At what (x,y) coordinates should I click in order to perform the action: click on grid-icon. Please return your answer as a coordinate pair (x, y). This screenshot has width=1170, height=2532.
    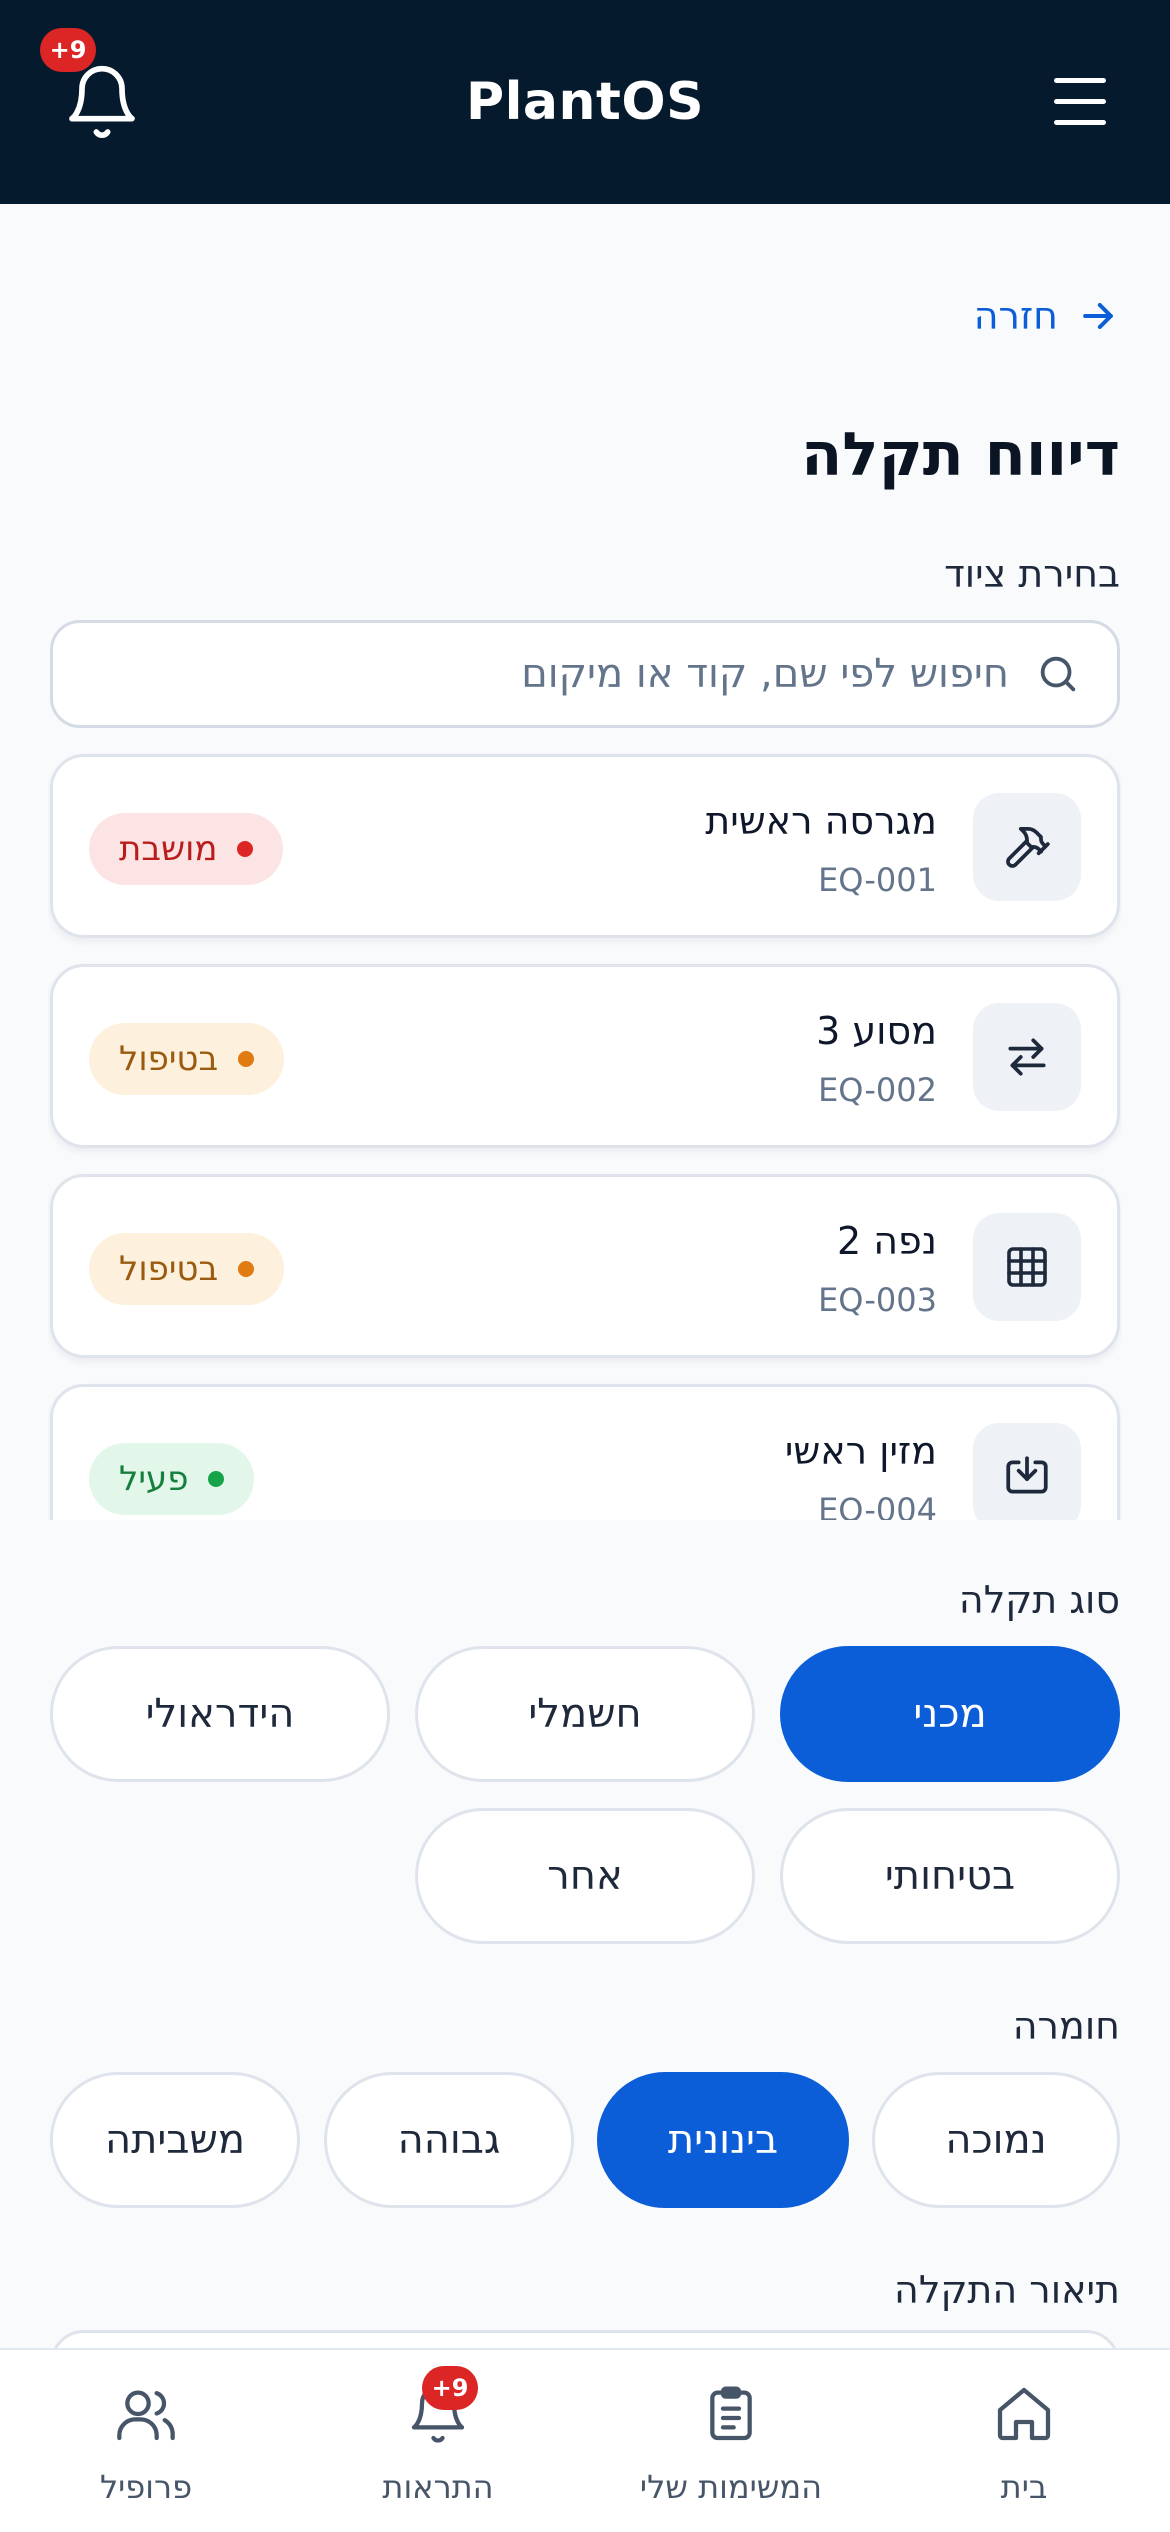
    Looking at the image, I should click on (1027, 1267).